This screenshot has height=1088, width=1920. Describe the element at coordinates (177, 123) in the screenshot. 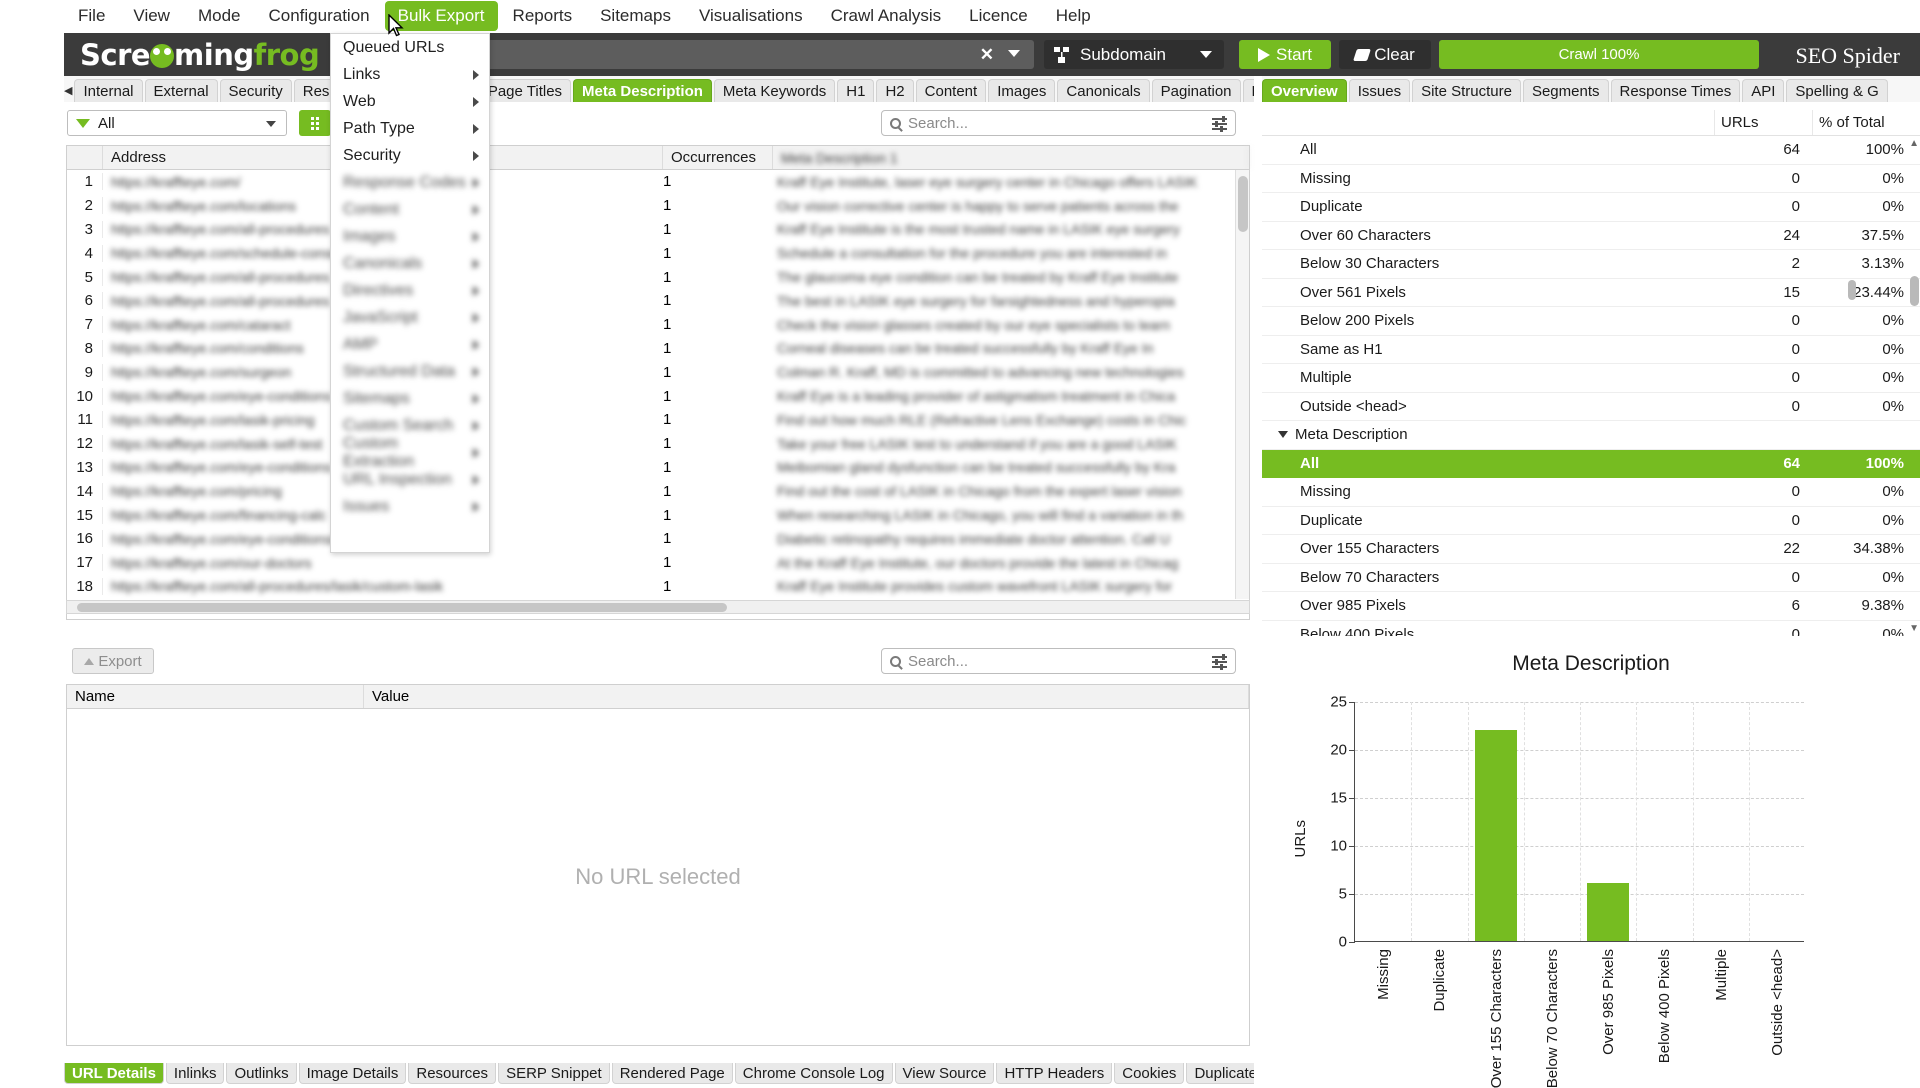

I see `filter-dropdown: All` at that location.